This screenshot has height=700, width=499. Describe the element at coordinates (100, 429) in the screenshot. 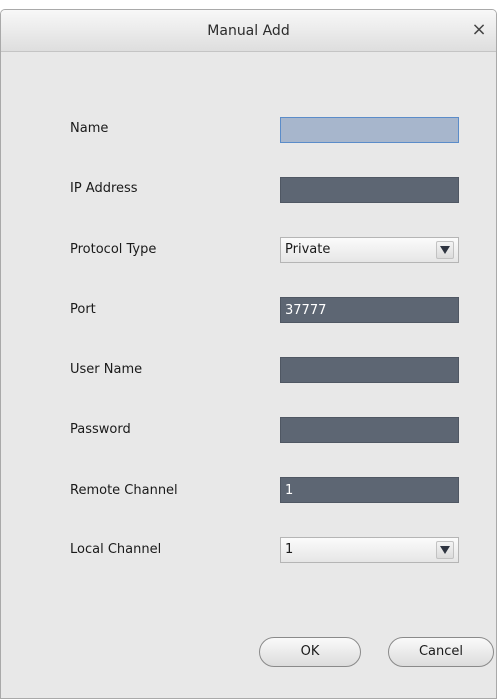

I see `password-label: Password` at that location.